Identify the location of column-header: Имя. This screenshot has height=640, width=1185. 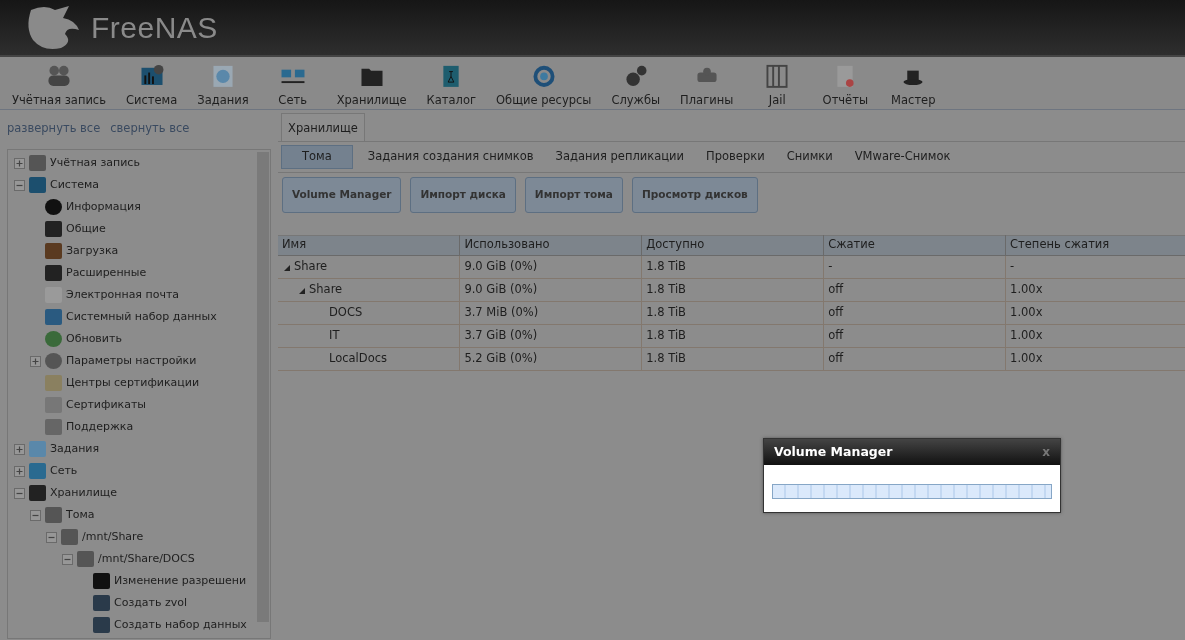
(369, 245).